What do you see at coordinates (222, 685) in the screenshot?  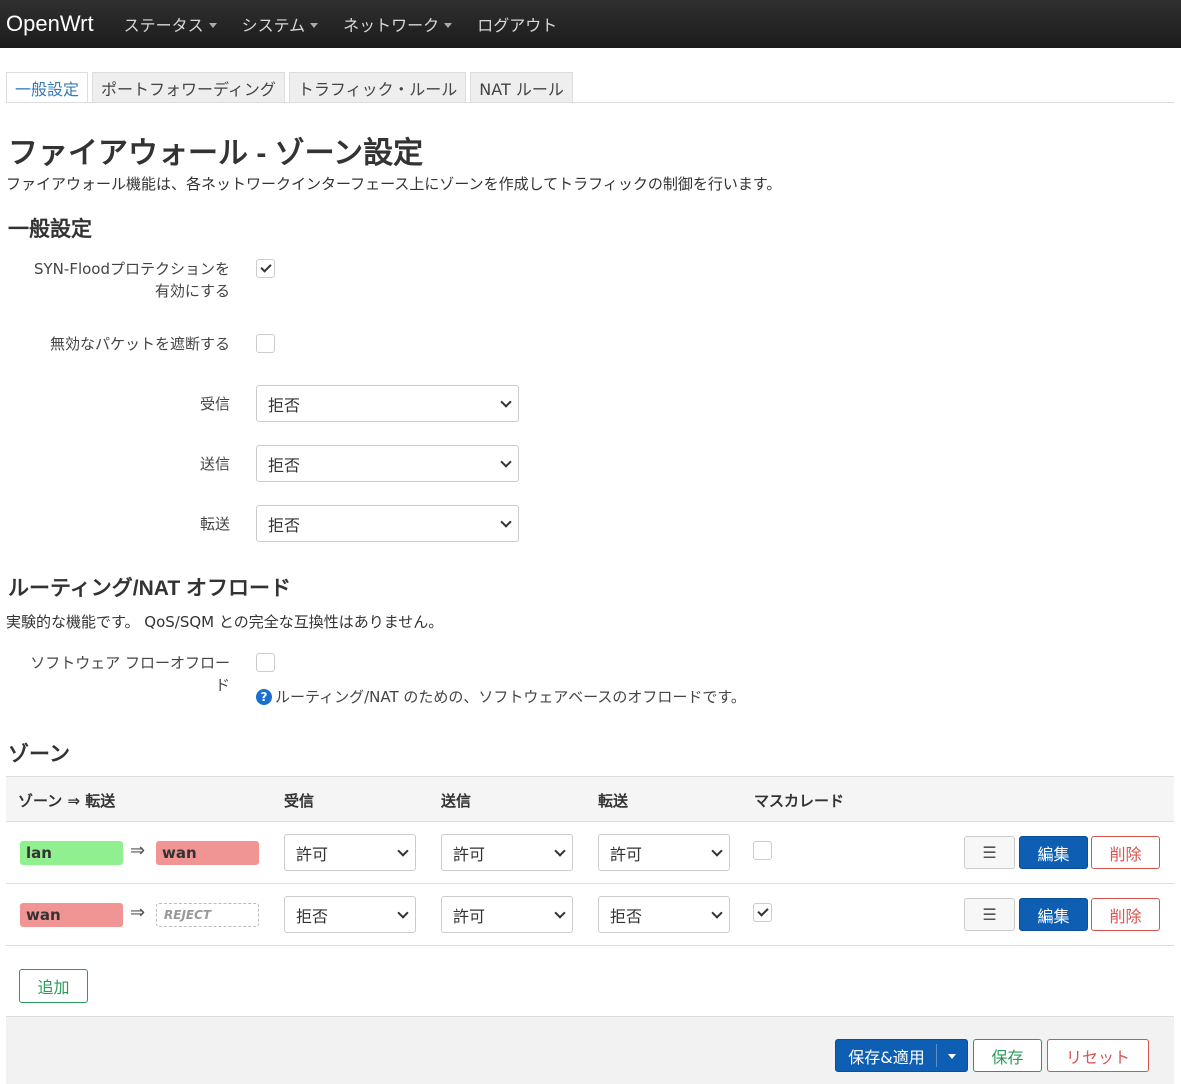 I see `software-offload-label-line2: ド` at bounding box center [222, 685].